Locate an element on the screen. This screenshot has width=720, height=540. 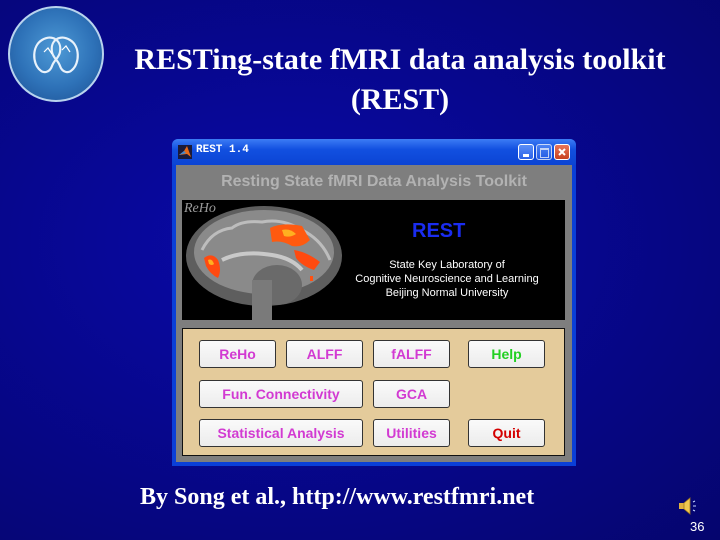
functional-connectivity-button: Fun. Connectivity is located at coordinates (281, 394).